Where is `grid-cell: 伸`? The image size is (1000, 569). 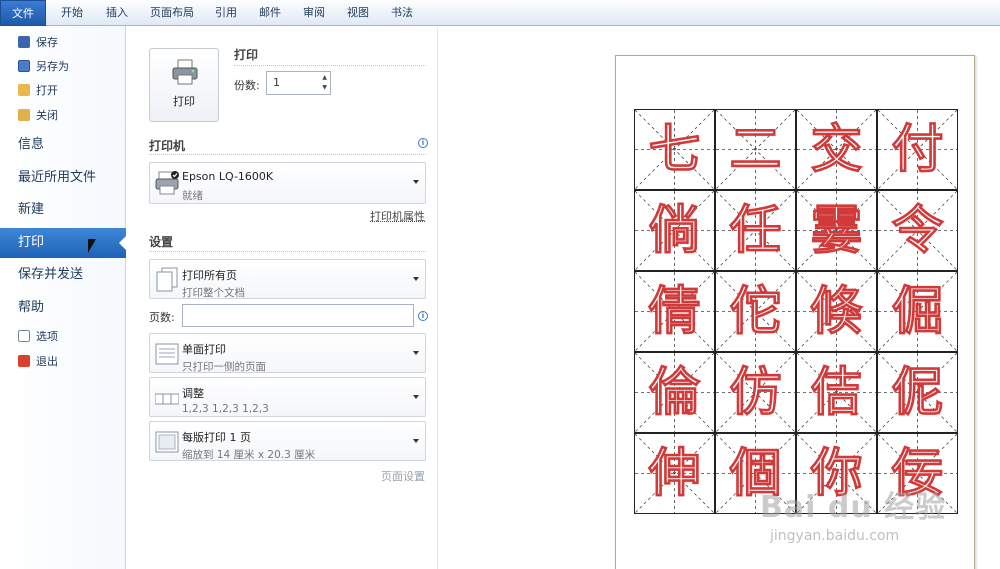
grid-cell: 伸 is located at coordinates (674, 473).